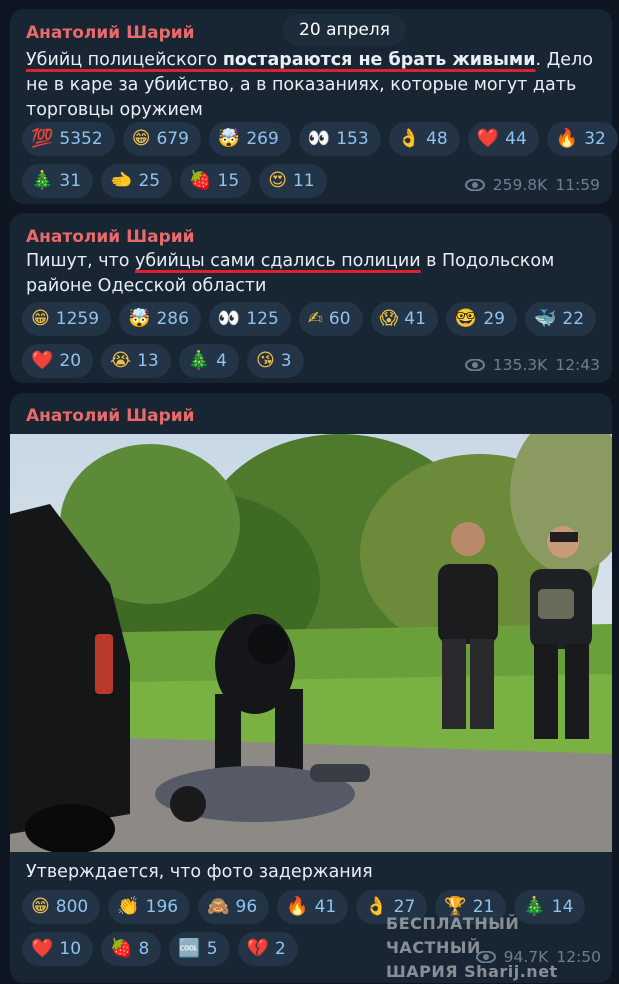 Image resolution: width=619 pixels, height=984 pixels. I want to click on reaction-emoji: 👀, so click(319, 138).